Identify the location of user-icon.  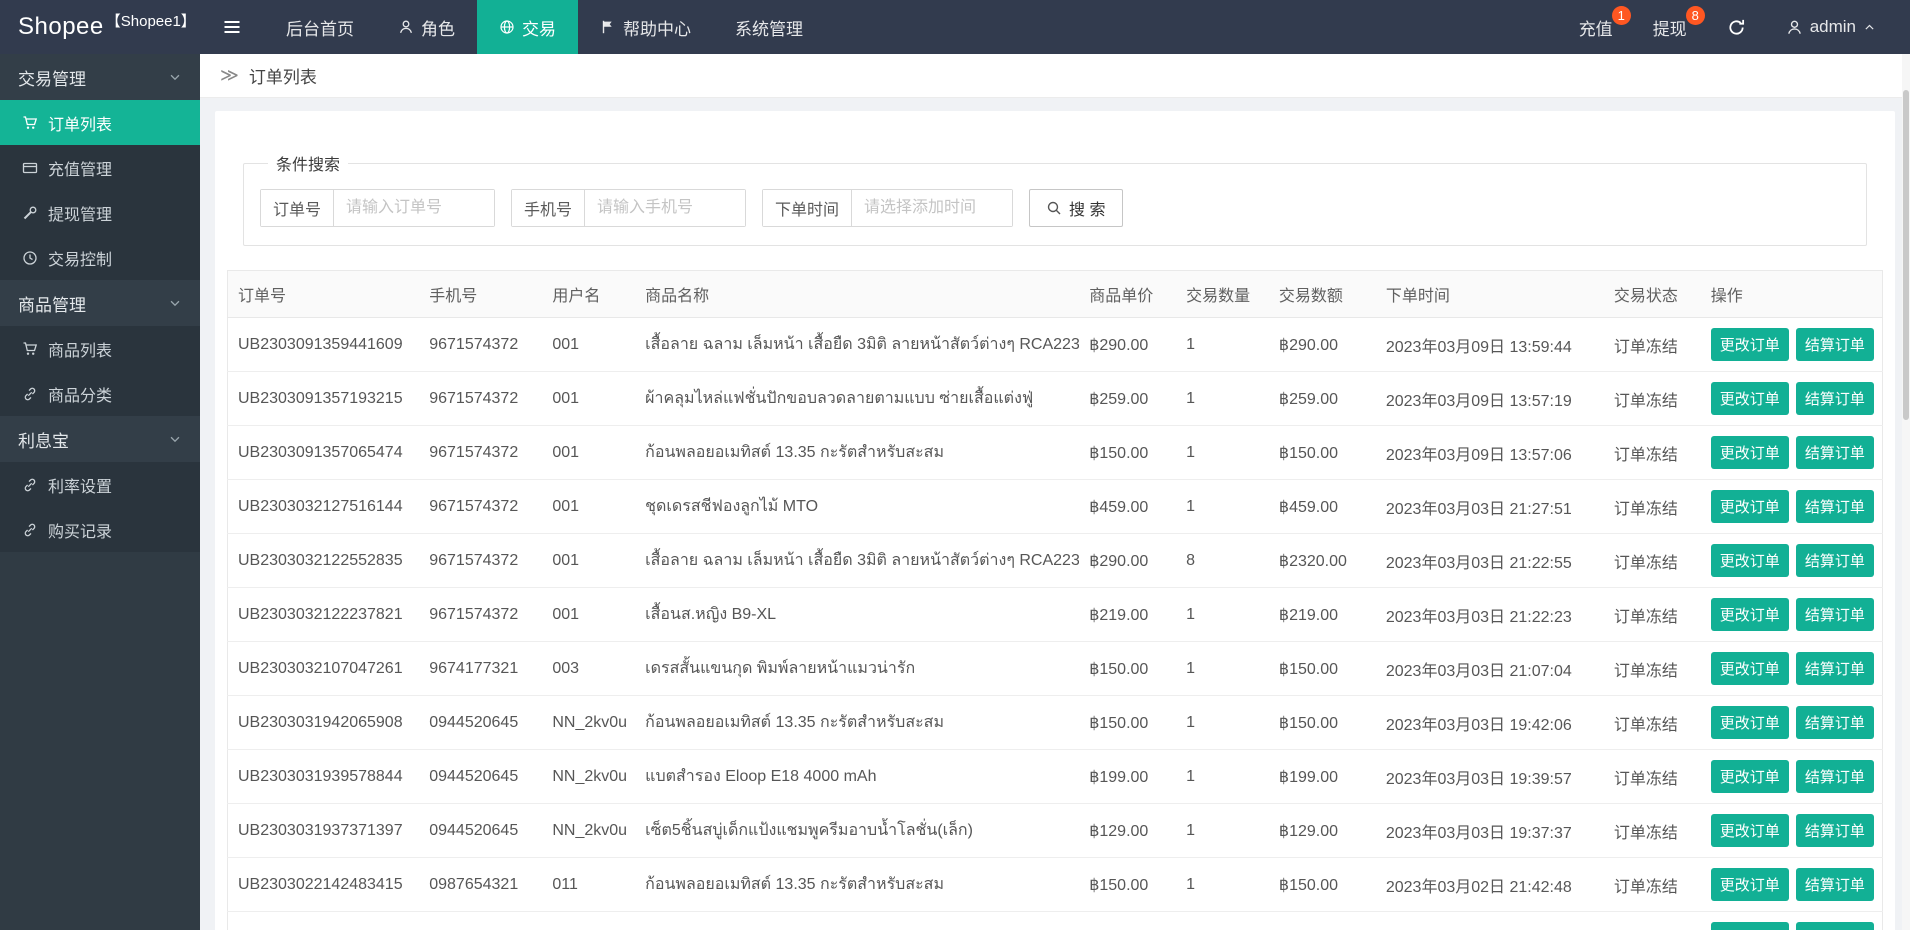
(1794, 27).